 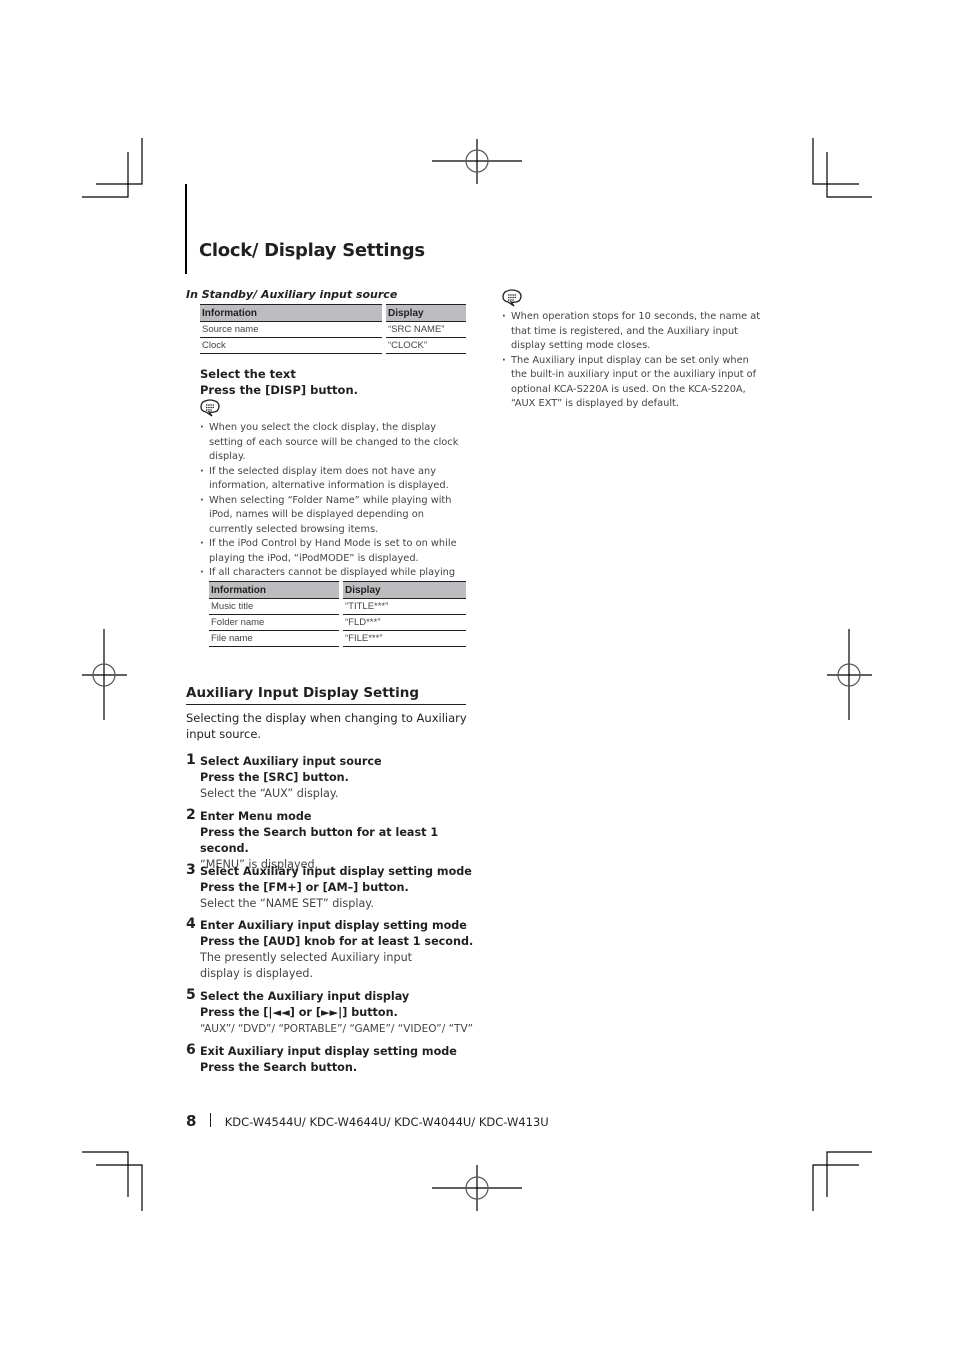 I want to click on step-instruction: Press the [FM+] or [AM–] button., so click(x=304, y=887).